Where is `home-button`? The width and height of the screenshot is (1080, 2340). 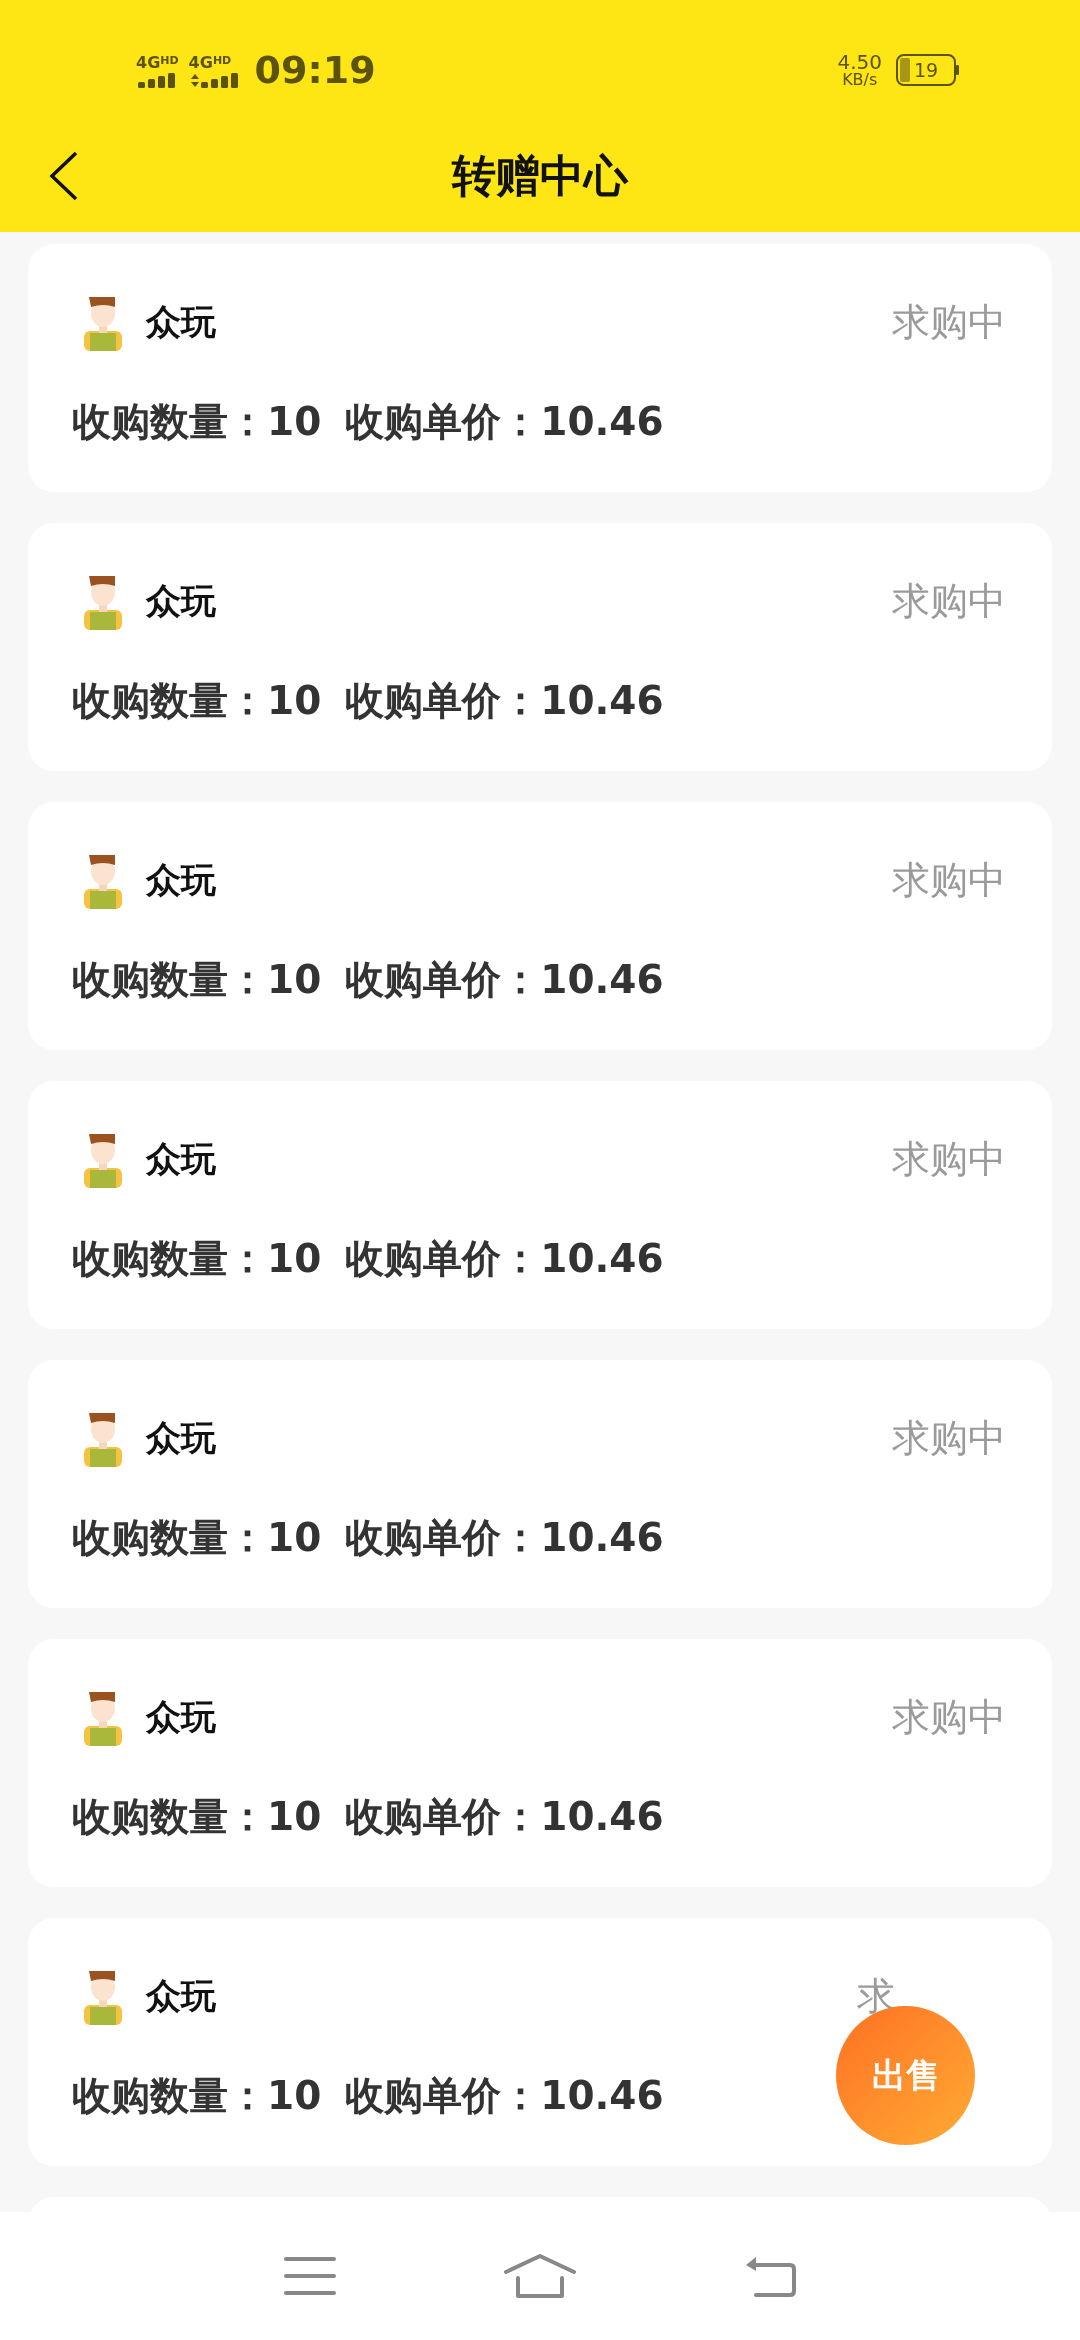 home-button is located at coordinates (540, 2276).